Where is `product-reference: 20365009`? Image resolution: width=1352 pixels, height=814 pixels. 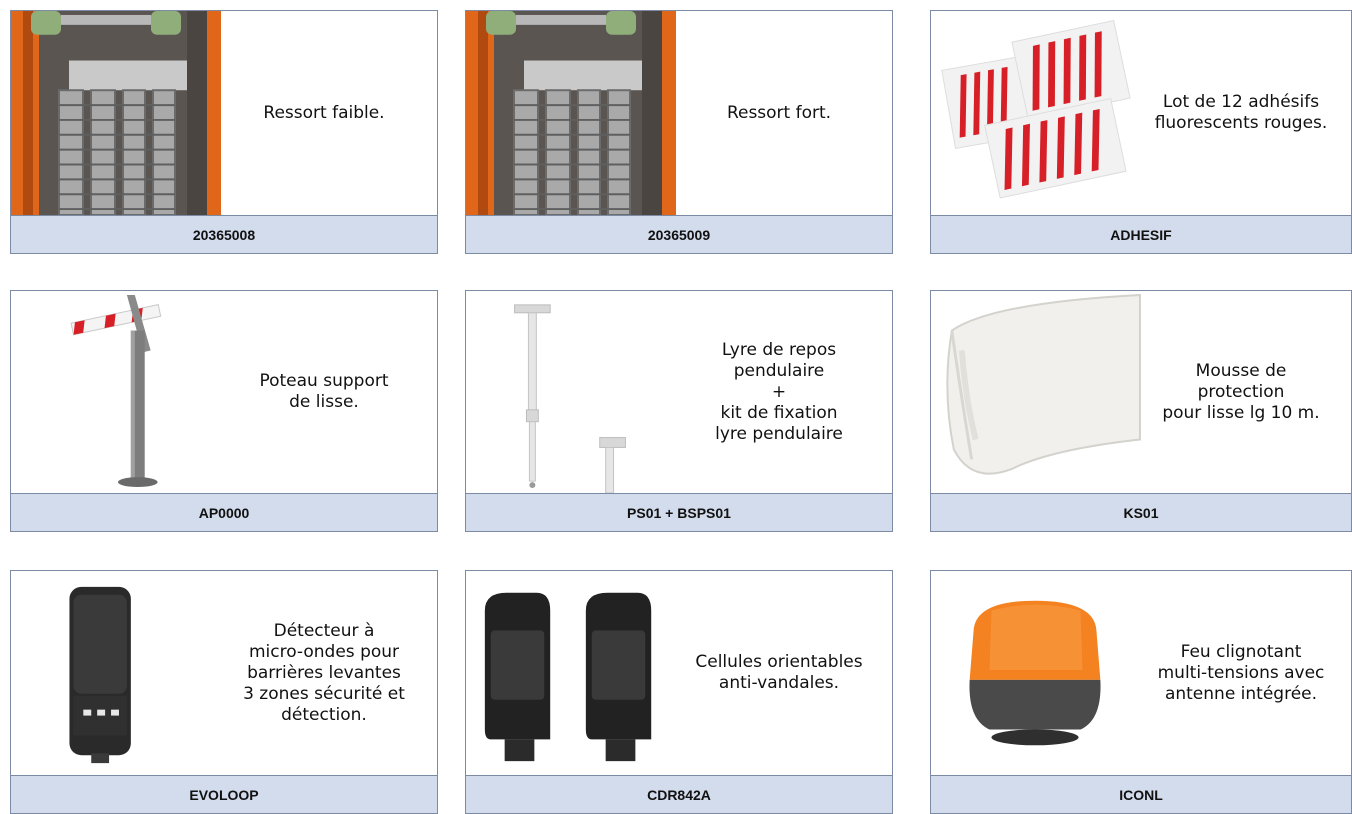 product-reference: 20365009 is located at coordinates (679, 234).